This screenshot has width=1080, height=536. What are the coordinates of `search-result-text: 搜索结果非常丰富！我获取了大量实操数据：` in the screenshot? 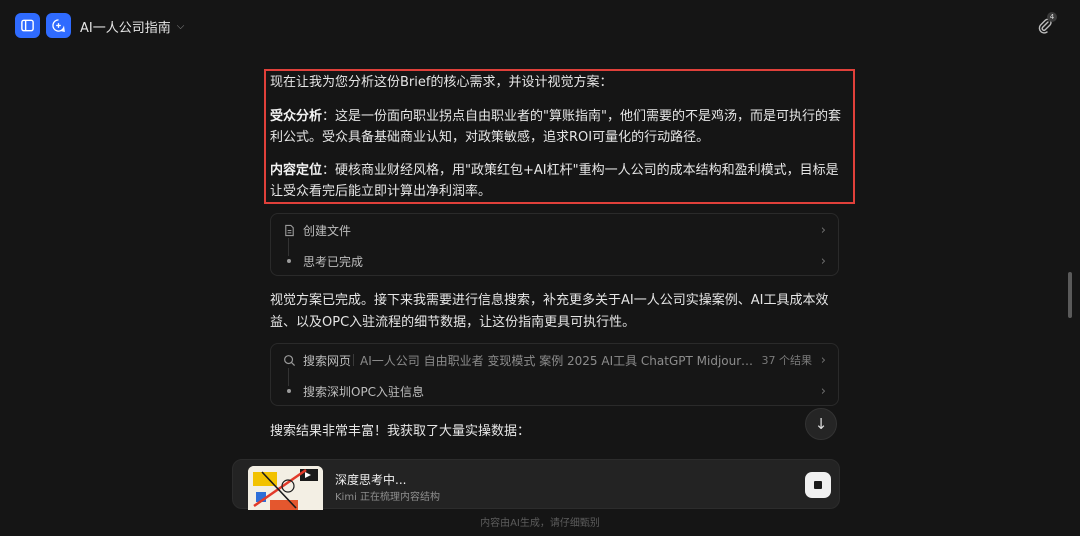 It's located at (400, 431).